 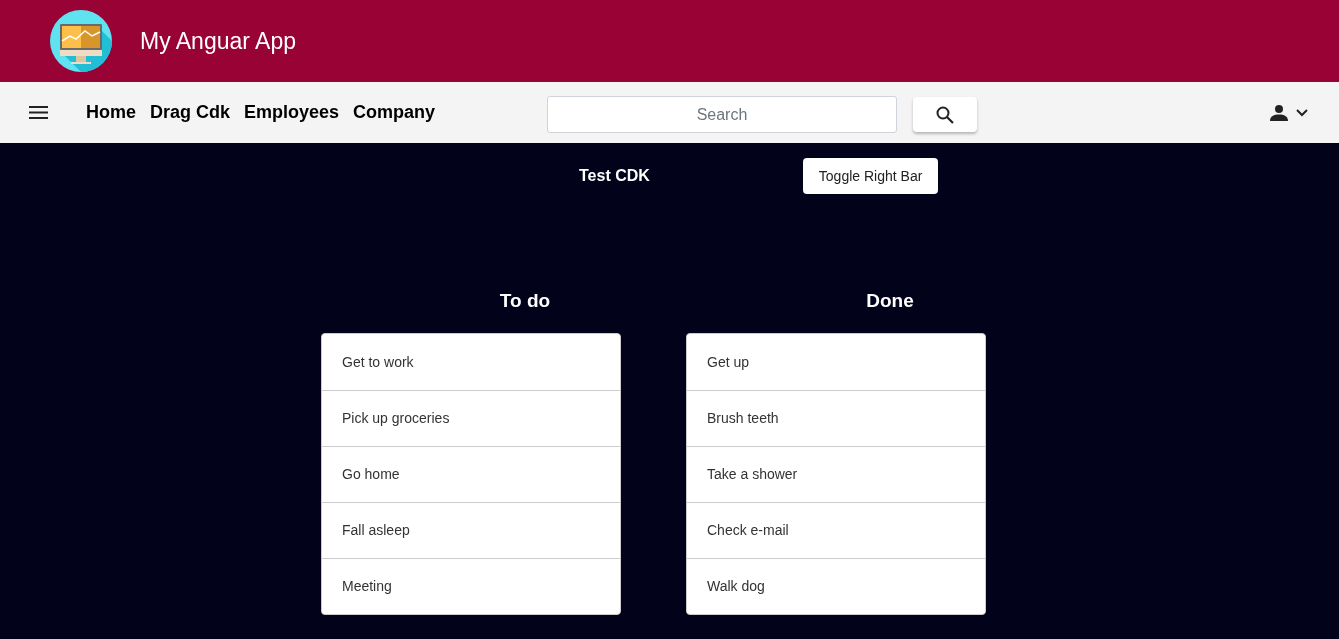 What do you see at coordinates (292, 112) in the screenshot?
I see `nav-link: Employees` at bounding box center [292, 112].